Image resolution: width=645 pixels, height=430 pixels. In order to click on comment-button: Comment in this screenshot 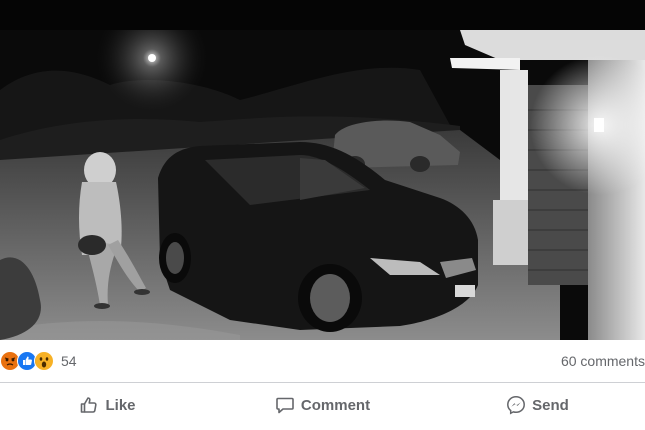, I will do `click(322, 405)`.